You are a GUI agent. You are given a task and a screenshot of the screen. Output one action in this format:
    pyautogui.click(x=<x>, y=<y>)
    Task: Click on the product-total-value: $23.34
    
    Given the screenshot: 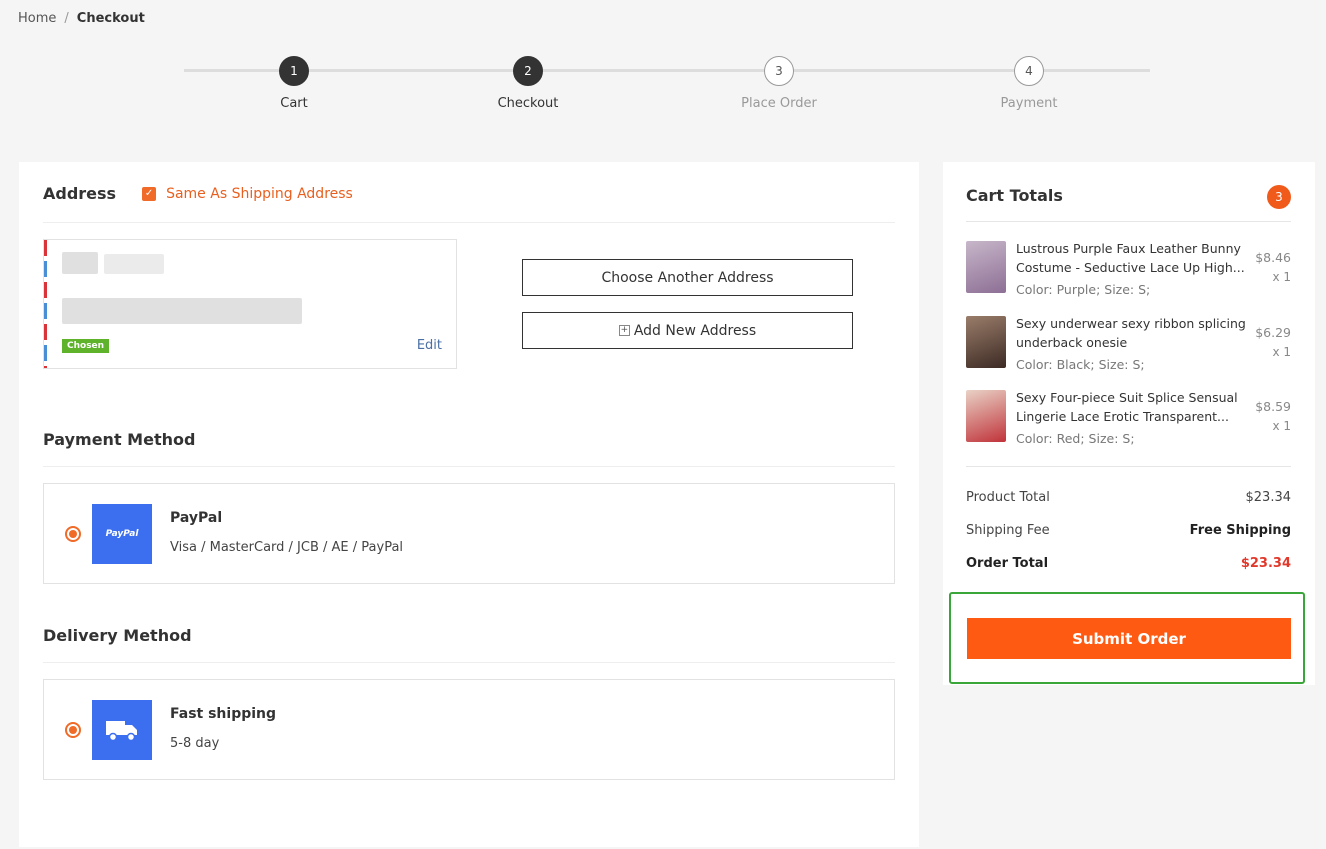 What is the action you would take?
    pyautogui.click(x=1268, y=497)
    